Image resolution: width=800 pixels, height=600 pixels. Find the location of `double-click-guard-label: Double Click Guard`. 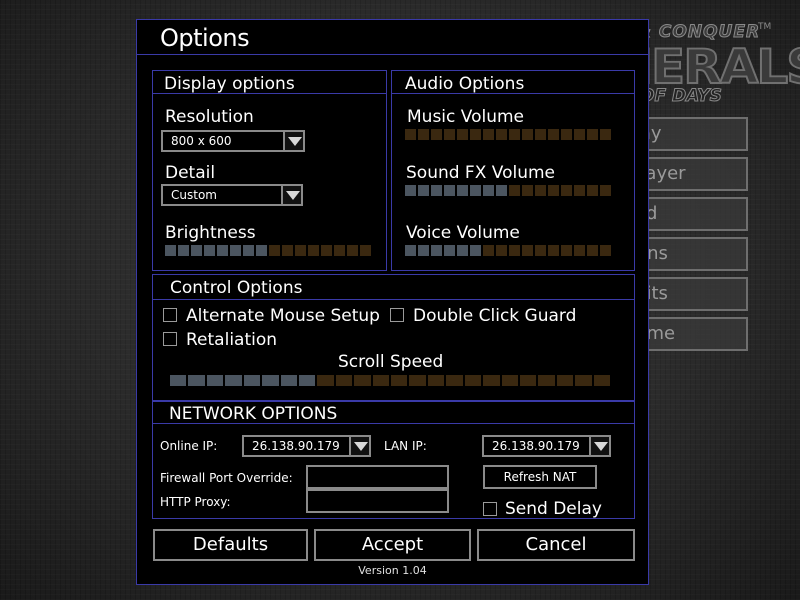

double-click-guard-label: Double Click Guard is located at coordinates (494, 316).